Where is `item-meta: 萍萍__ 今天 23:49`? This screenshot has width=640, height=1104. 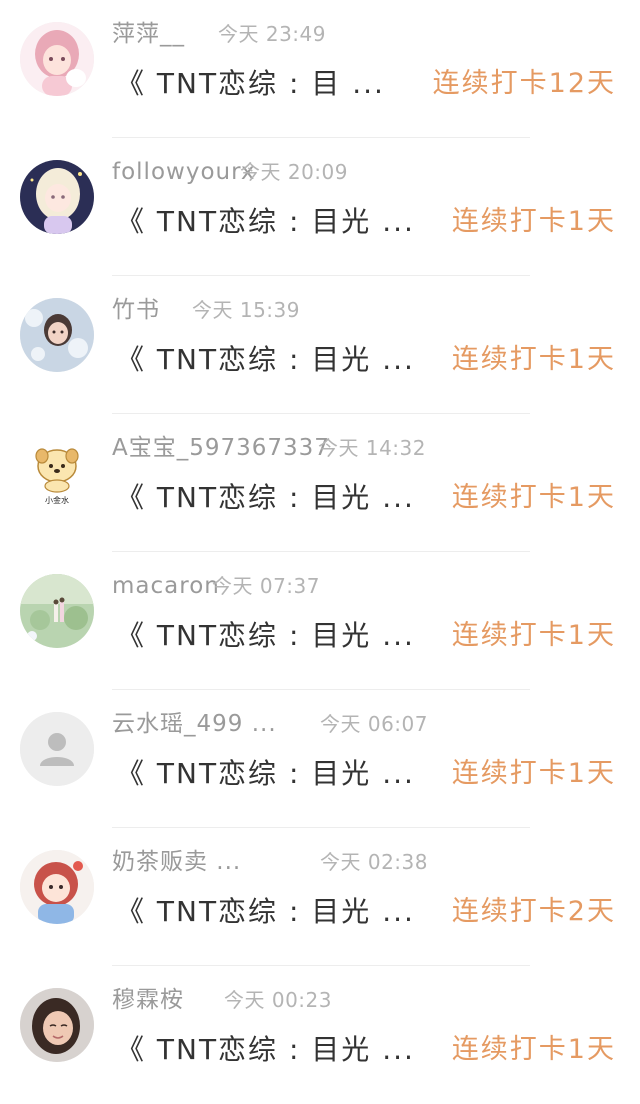
item-meta: 萍萍__ 今天 23:49 is located at coordinates (219, 34).